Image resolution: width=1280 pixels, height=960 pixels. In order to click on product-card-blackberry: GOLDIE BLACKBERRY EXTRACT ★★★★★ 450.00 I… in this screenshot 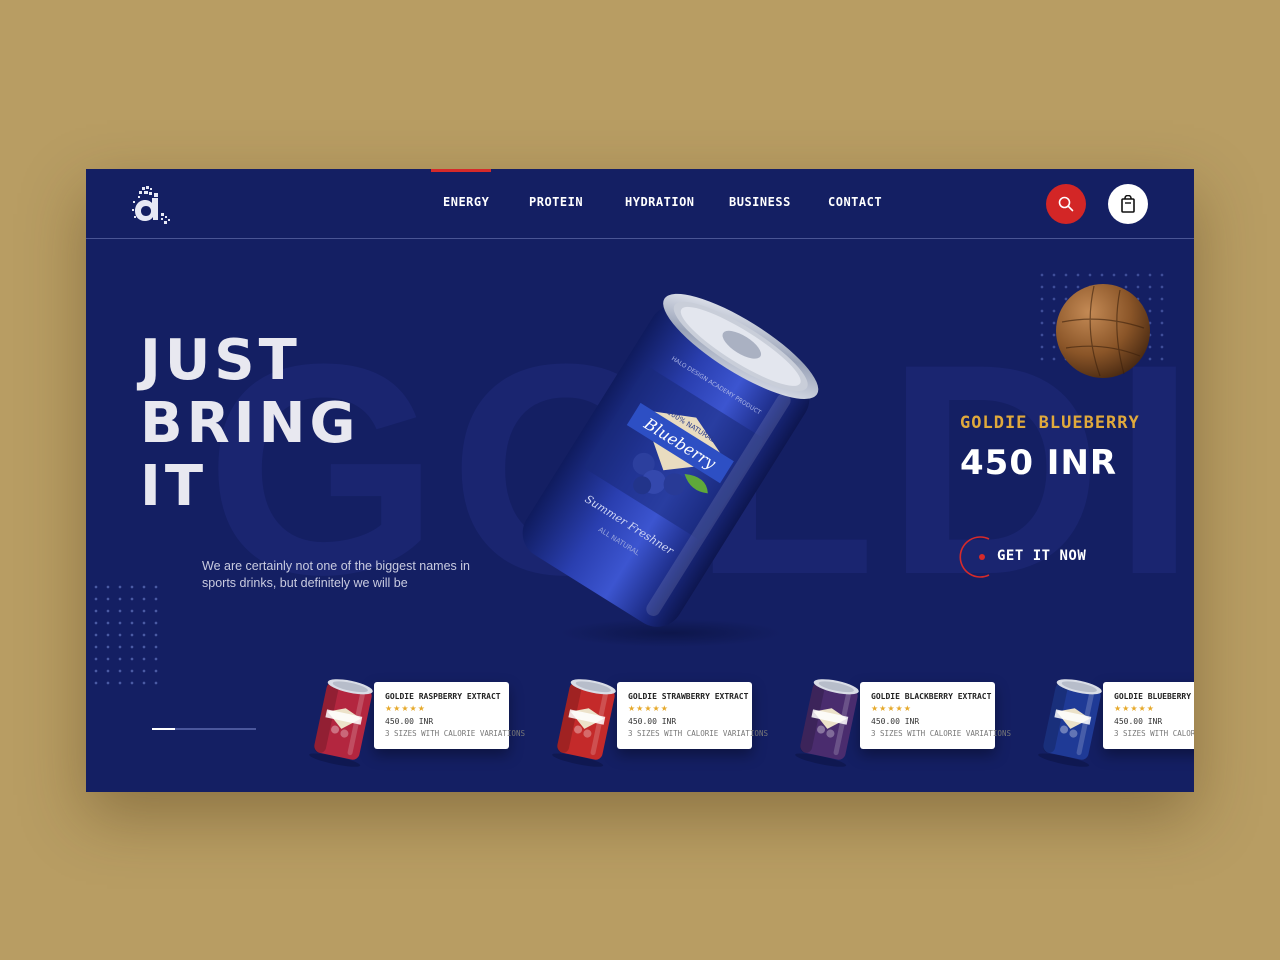, I will do `click(900, 721)`.